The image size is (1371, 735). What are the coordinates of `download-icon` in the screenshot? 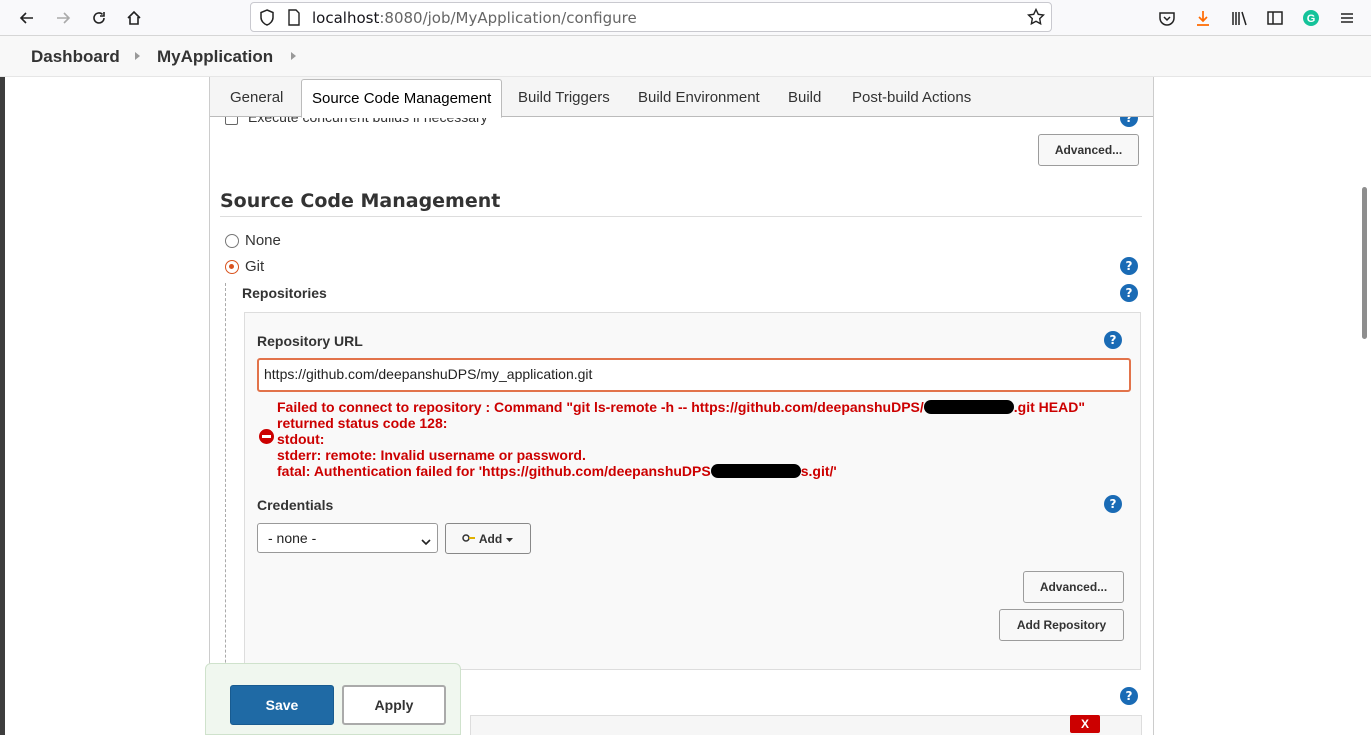 It's located at (1203, 18).